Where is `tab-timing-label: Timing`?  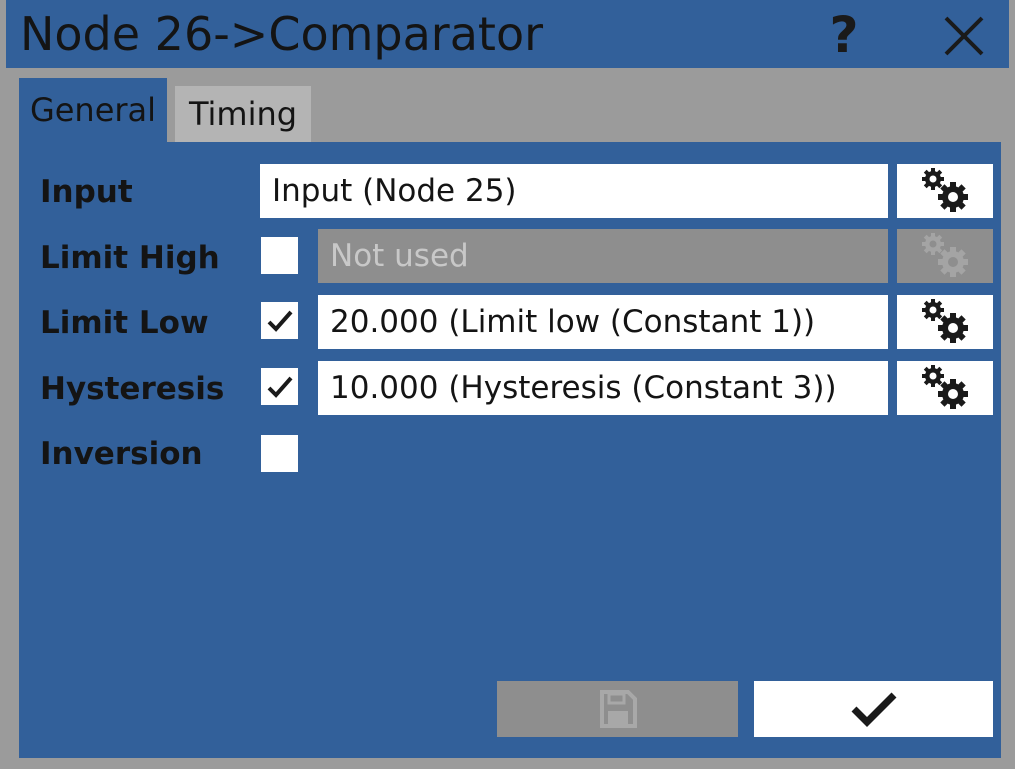
tab-timing-label: Timing is located at coordinates (243, 114).